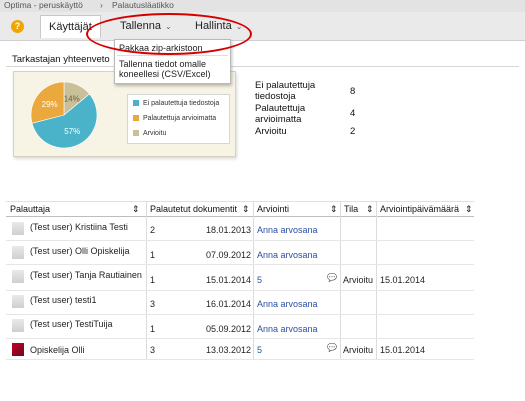 The image size is (525, 401). I want to click on column-header-label: Tila, so click(351, 209).